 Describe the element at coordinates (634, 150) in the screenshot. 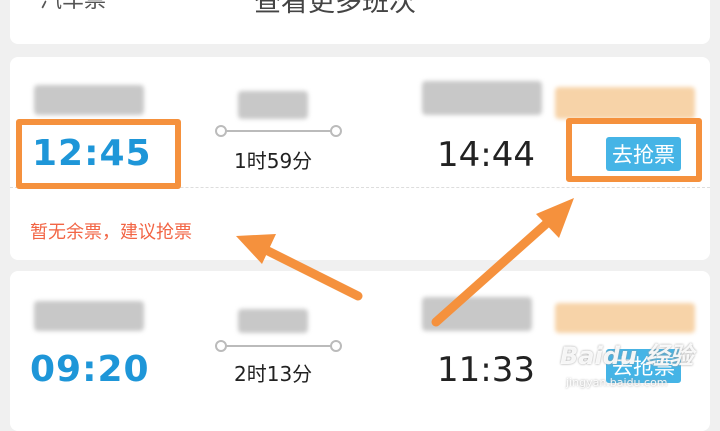

I see `annotation-box-grab-button` at that location.